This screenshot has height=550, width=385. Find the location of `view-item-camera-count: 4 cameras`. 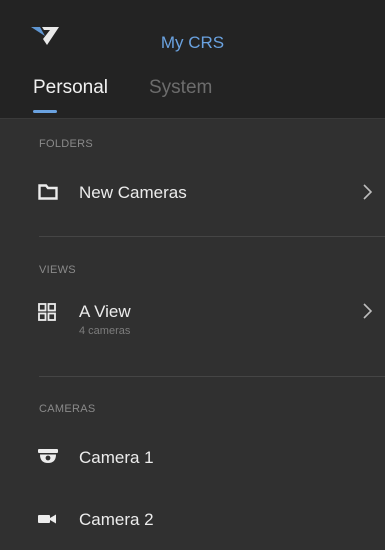

view-item-camera-count: 4 cameras is located at coordinates (105, 331).